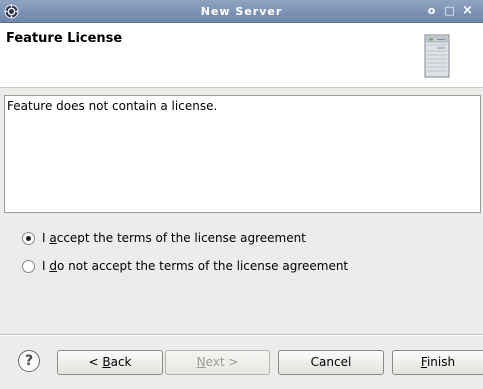 The image size is (483, 389). What do you see at coordinates (28, 266) in the screenshot?
I see `radio-unselected-icon` at bounding box center [28, 266].